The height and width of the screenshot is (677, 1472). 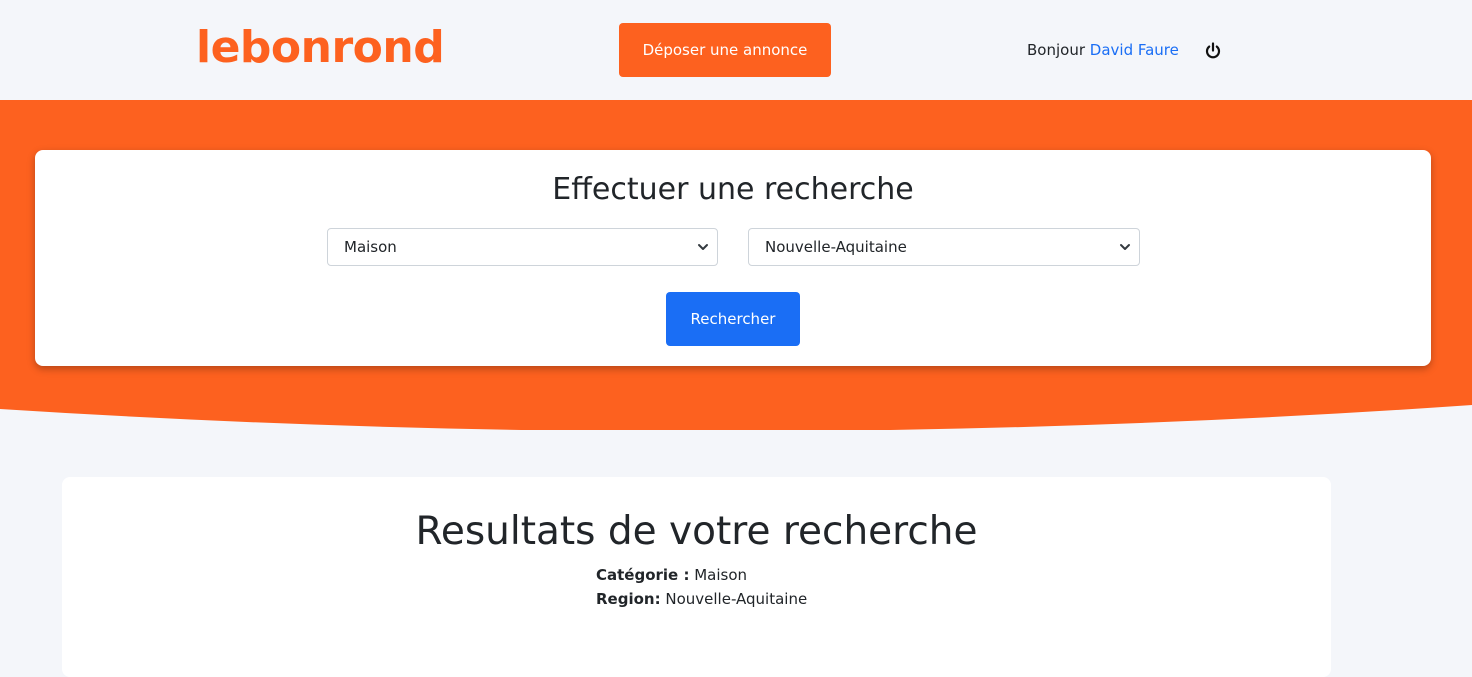 I want to click on results-category: Catégorie : Maison, so click(x=671, y=575).